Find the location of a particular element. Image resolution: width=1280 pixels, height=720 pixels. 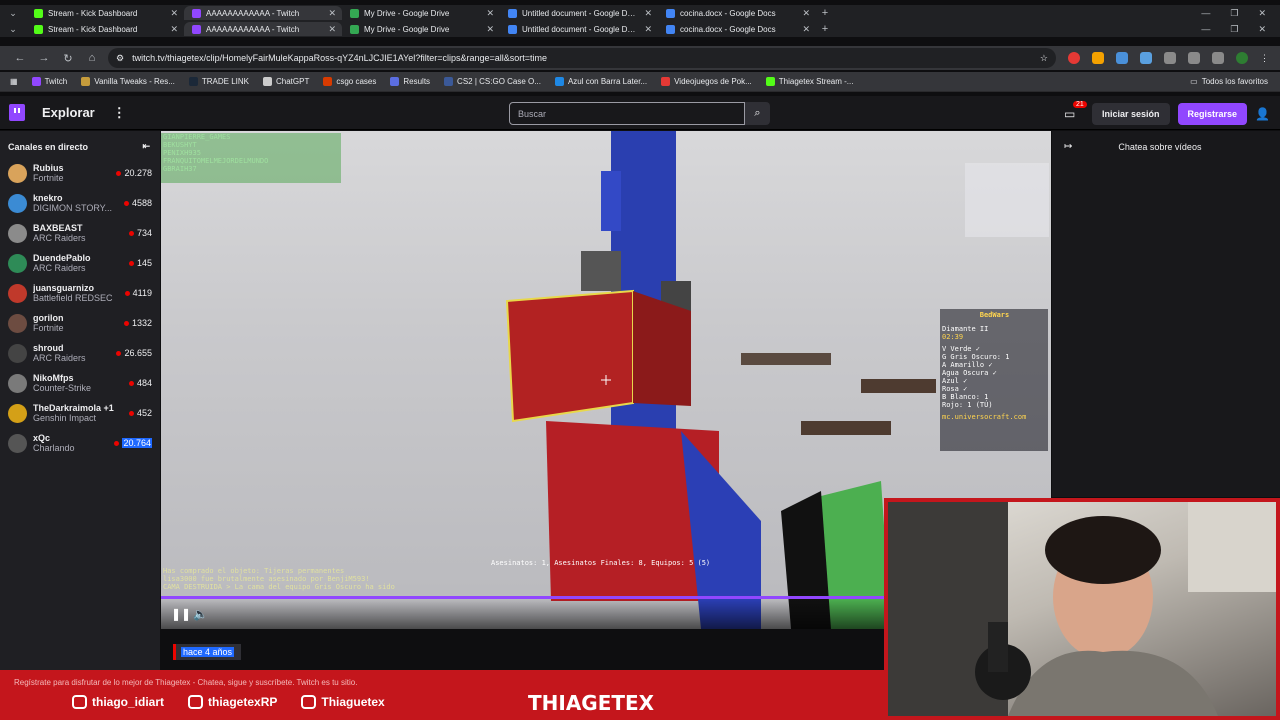

social-handles: thiago_idiart thiagetexRP Thiaguetex is located at coordinates (228, 702).